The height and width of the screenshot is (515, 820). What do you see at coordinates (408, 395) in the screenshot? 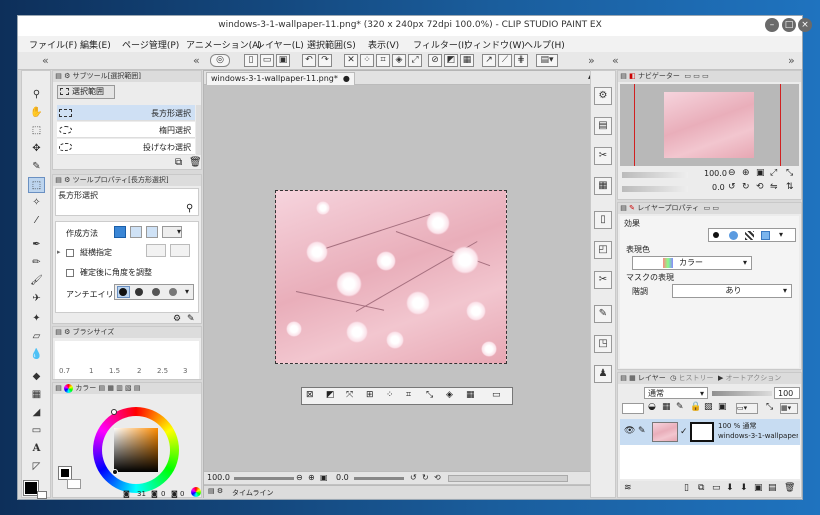
I see `crop-selection-icon: ⌗` at bounding box center [408, 395].